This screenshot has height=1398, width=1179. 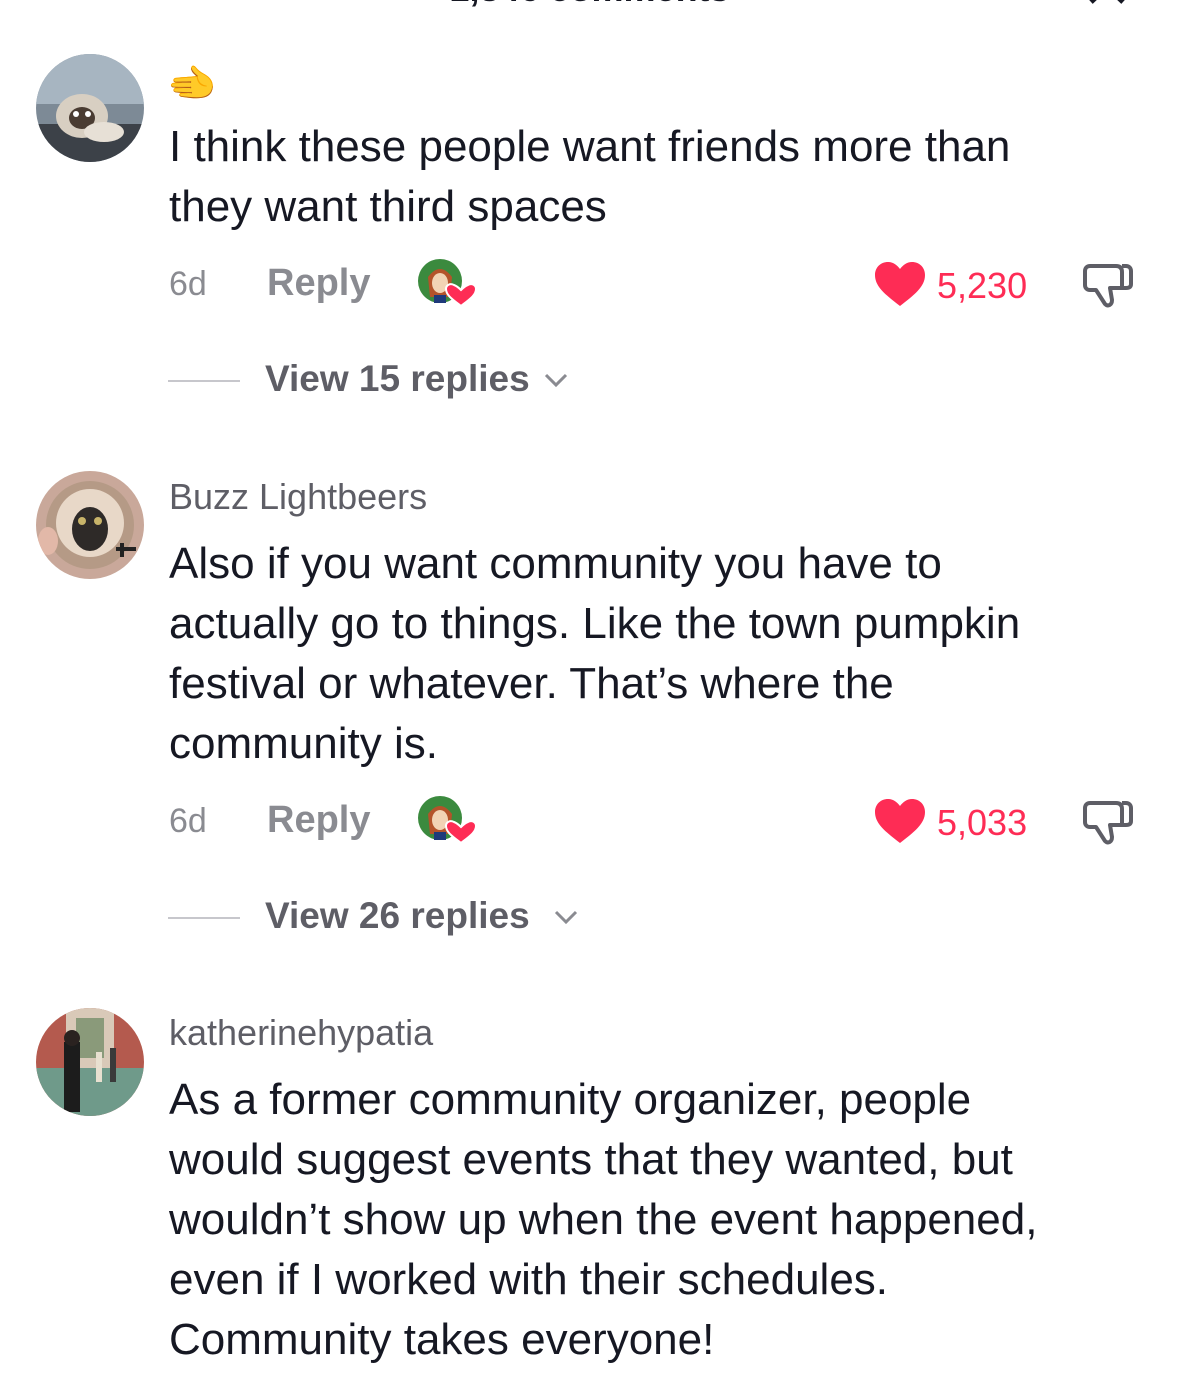 I want to click on comments-count-title: 1,846 comments, so click(x=589, y=5).